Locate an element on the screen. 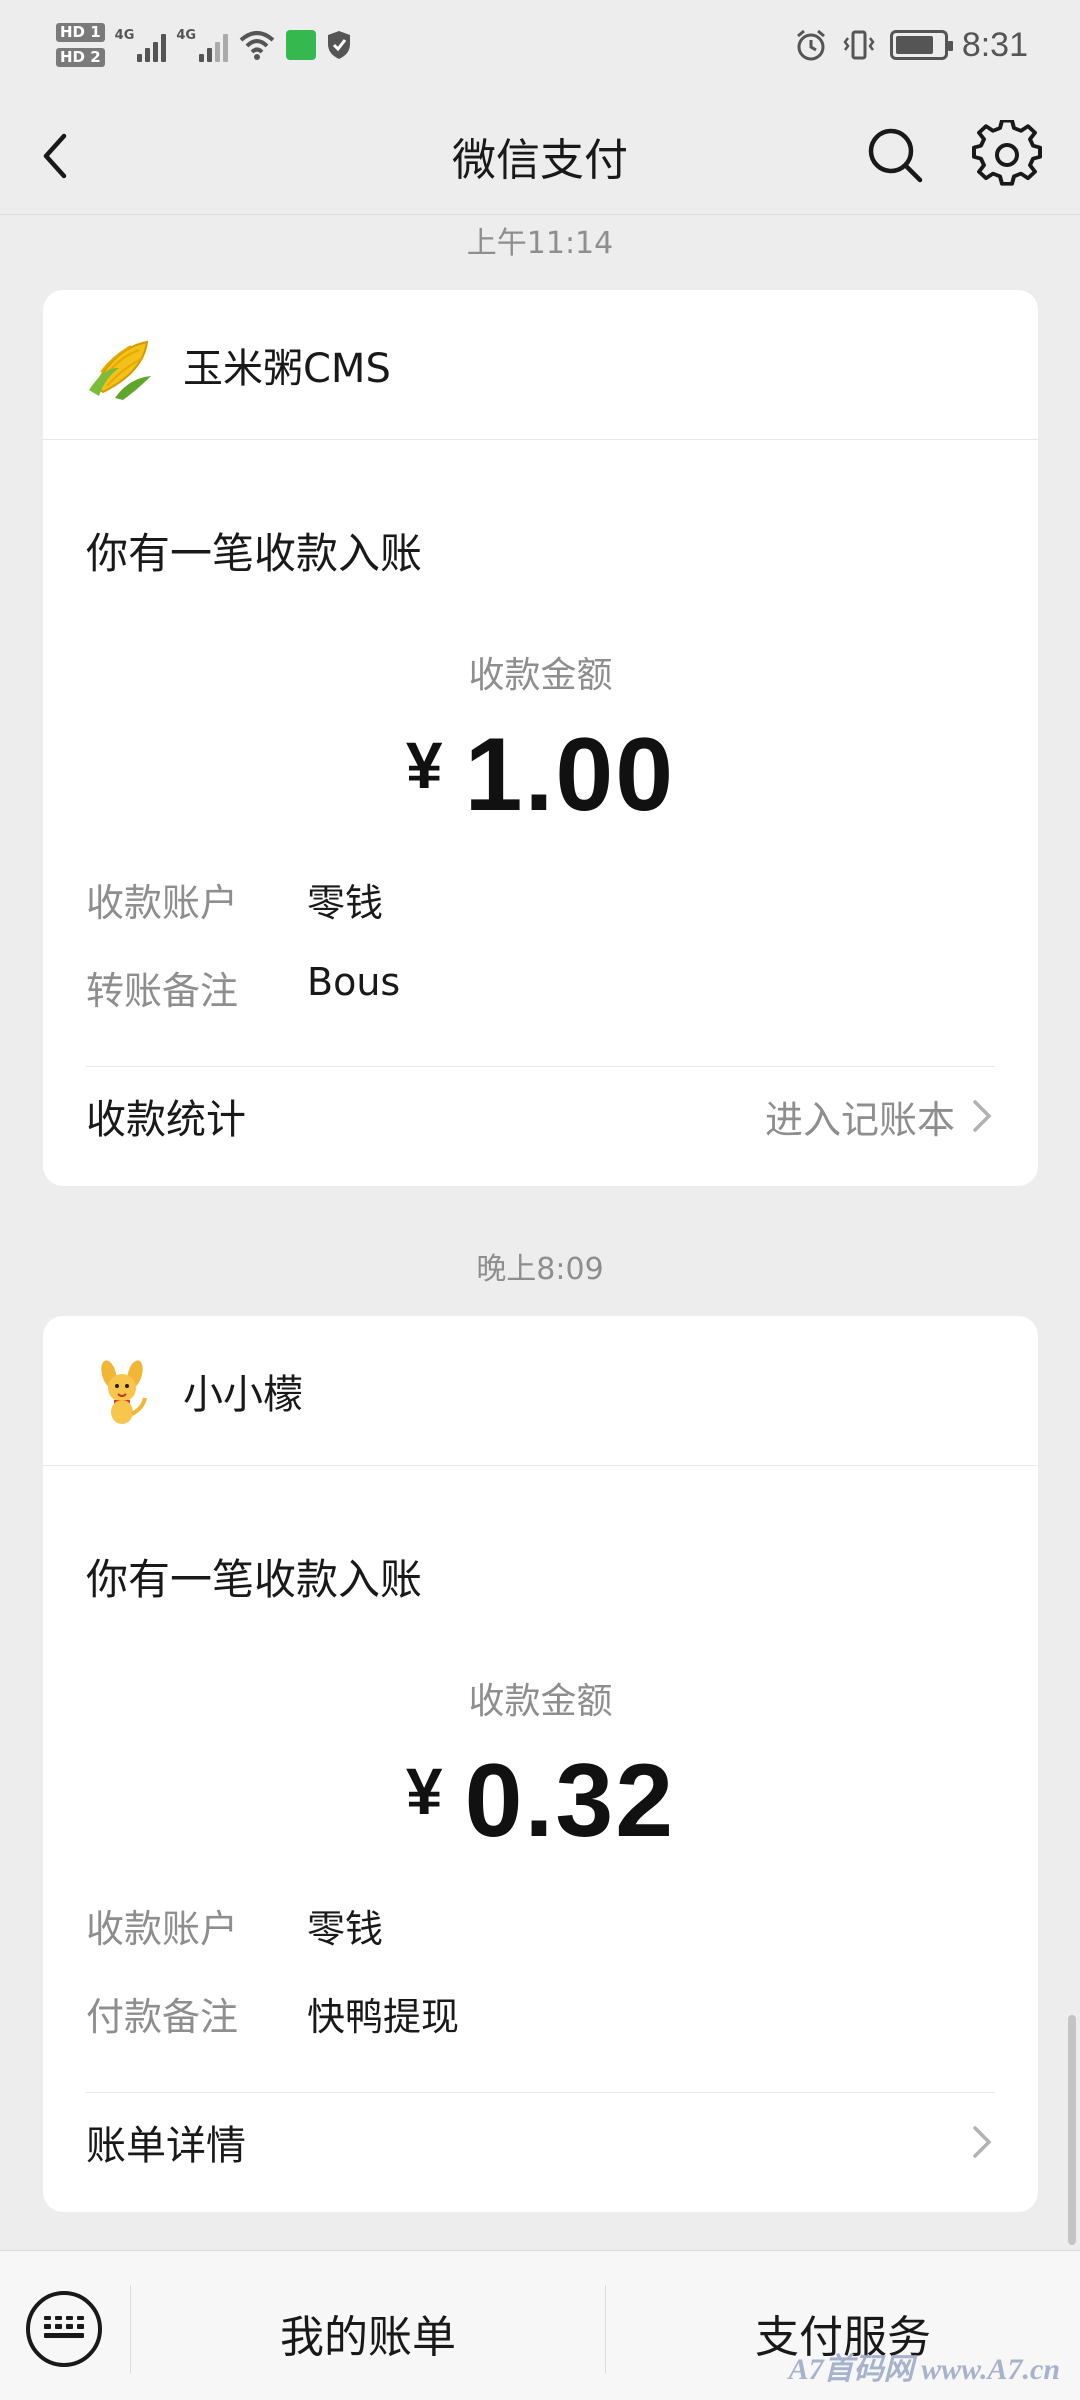 The height and width of the screenshot is (2400, 1080). detail-key: 付款备注 is located at coordinates (162, 2017).